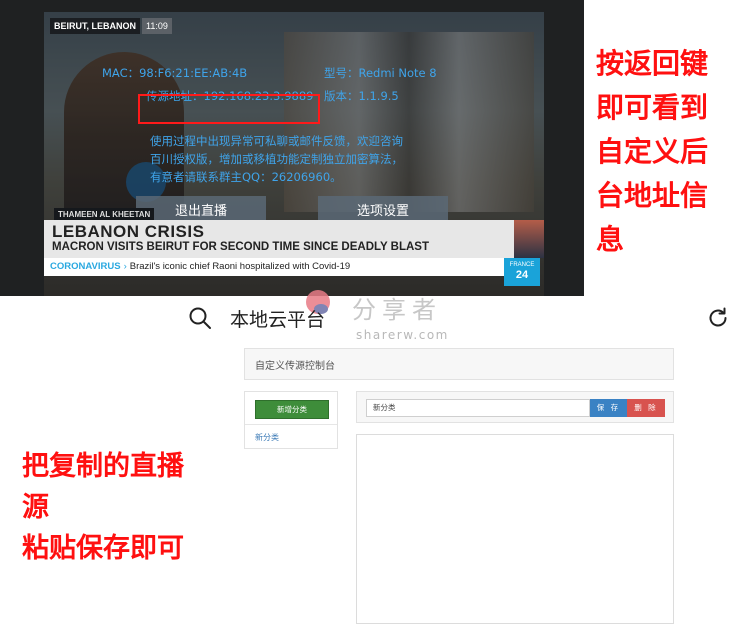 The height and width of the screenshot is (630, 750). Describe the element at coordinates (478, 408) in the screenshot. I see `category-name-input: 新分类` at that location.